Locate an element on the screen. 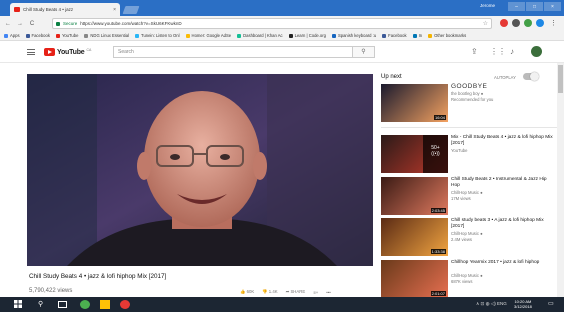 The width and height of the screenshot is (564, 312). minimize-icon: – is located at coordinates (516, 6).